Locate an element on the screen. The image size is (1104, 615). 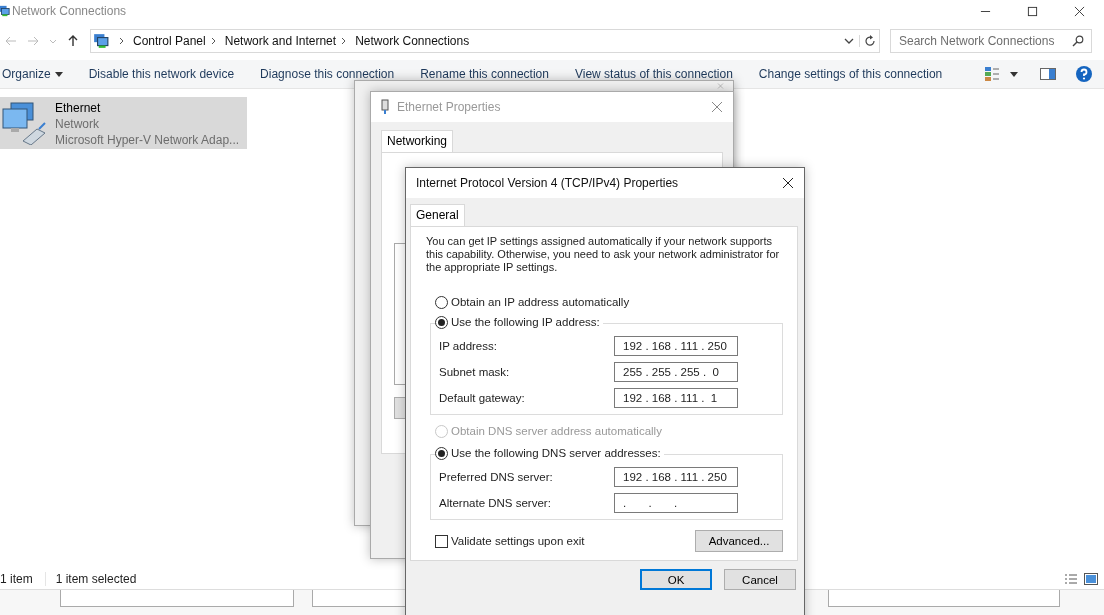
connection-name: Ethernet is located at coordinates (78, 108).